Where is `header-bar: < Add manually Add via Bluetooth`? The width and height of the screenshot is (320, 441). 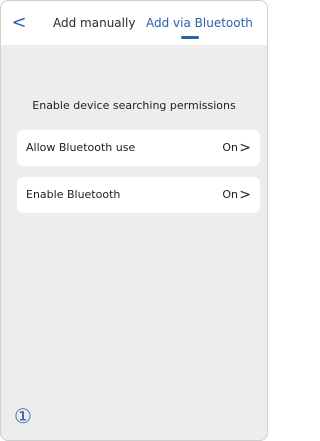
header-bar: < Add manually Add via Bluetooth is located at coordinates (134, 23).